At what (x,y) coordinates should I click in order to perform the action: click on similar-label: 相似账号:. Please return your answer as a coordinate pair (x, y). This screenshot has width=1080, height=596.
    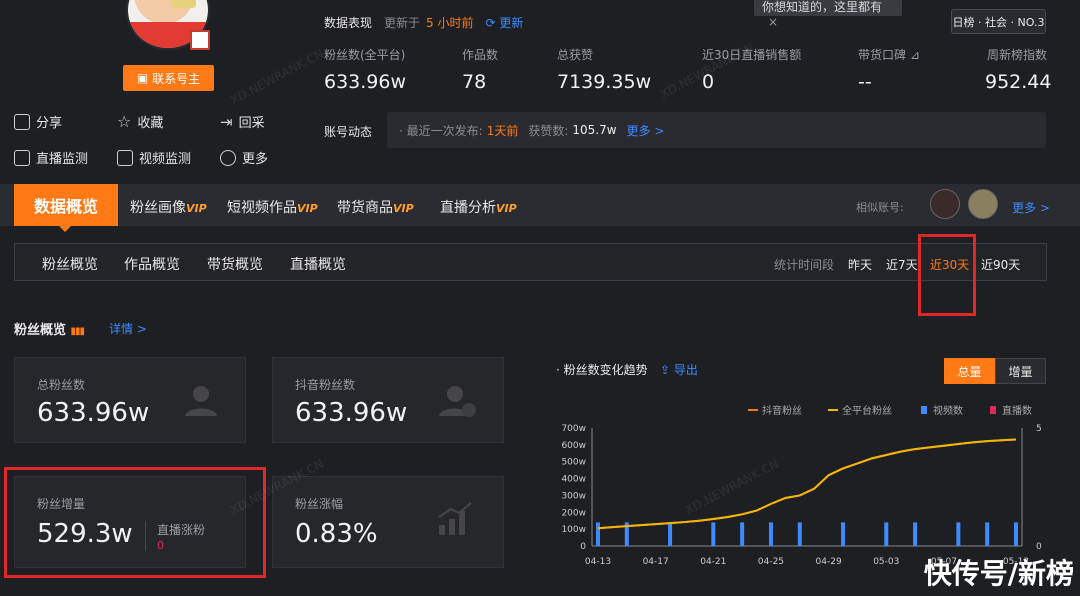
    Looking at the image, I should click on (880, 207).